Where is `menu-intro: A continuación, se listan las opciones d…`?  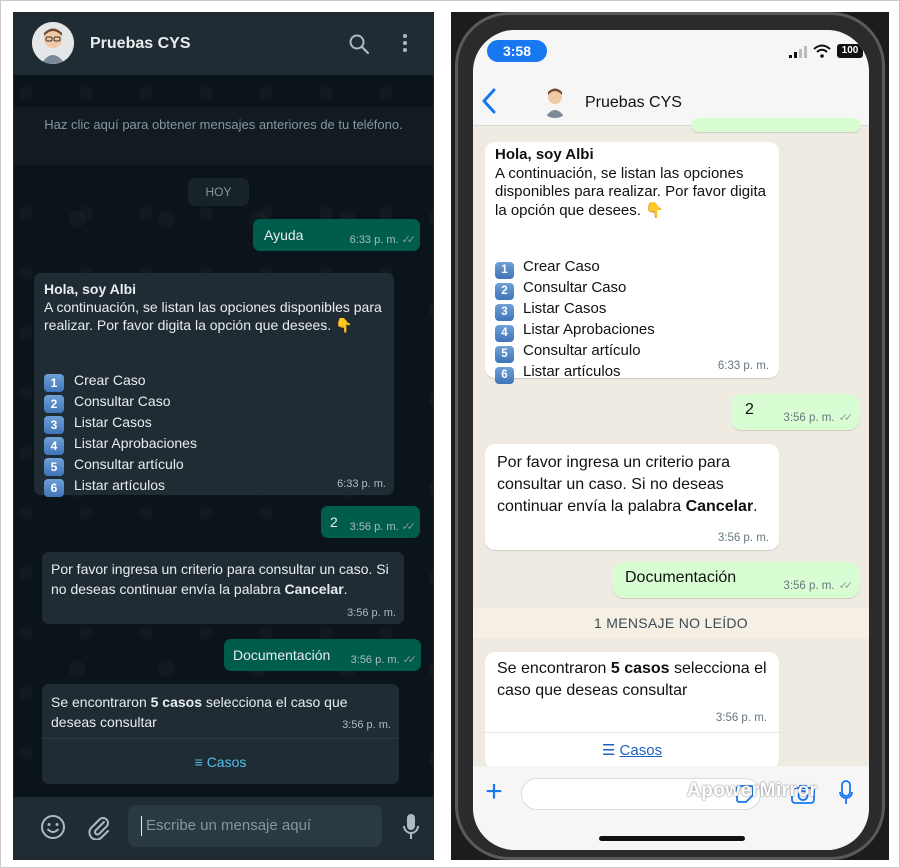
menu-intro: A continuación, se listan las opciones d… is located at coordinates (630, 191).